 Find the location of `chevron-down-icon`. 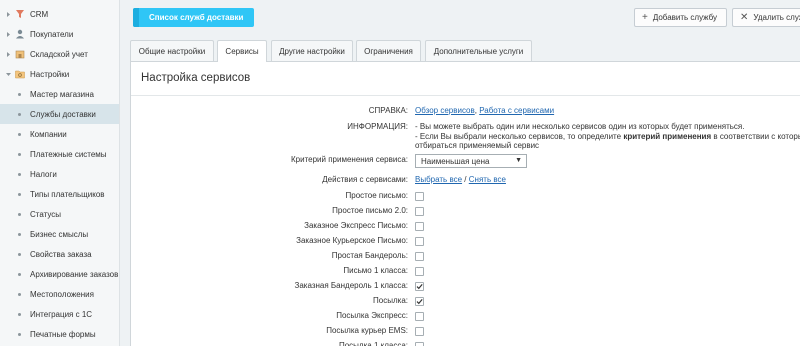

chevron-down-icon is located at coordinates (8, 74).